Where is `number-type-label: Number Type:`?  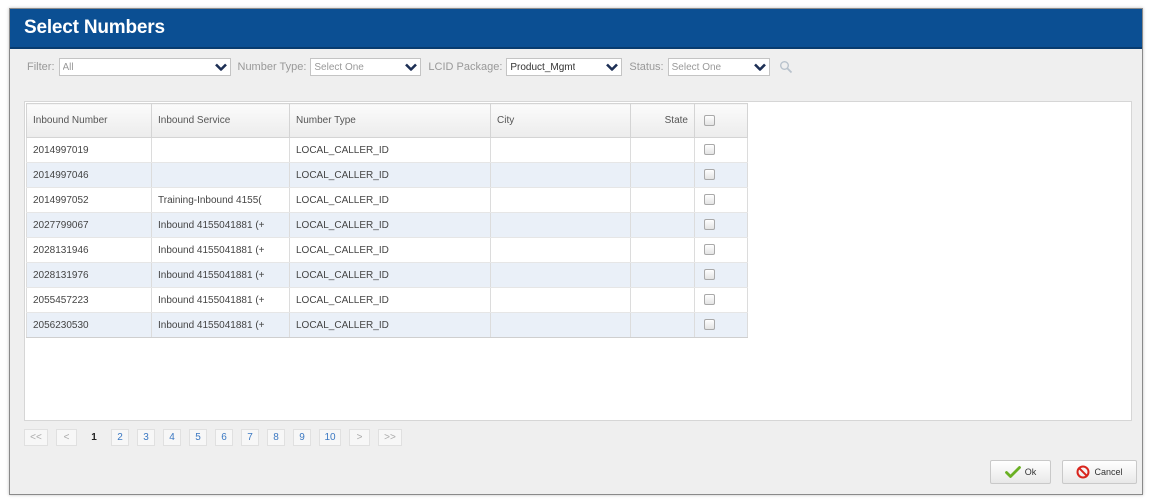 number-type-label: Number Type: is located at coordinates (272, 67).